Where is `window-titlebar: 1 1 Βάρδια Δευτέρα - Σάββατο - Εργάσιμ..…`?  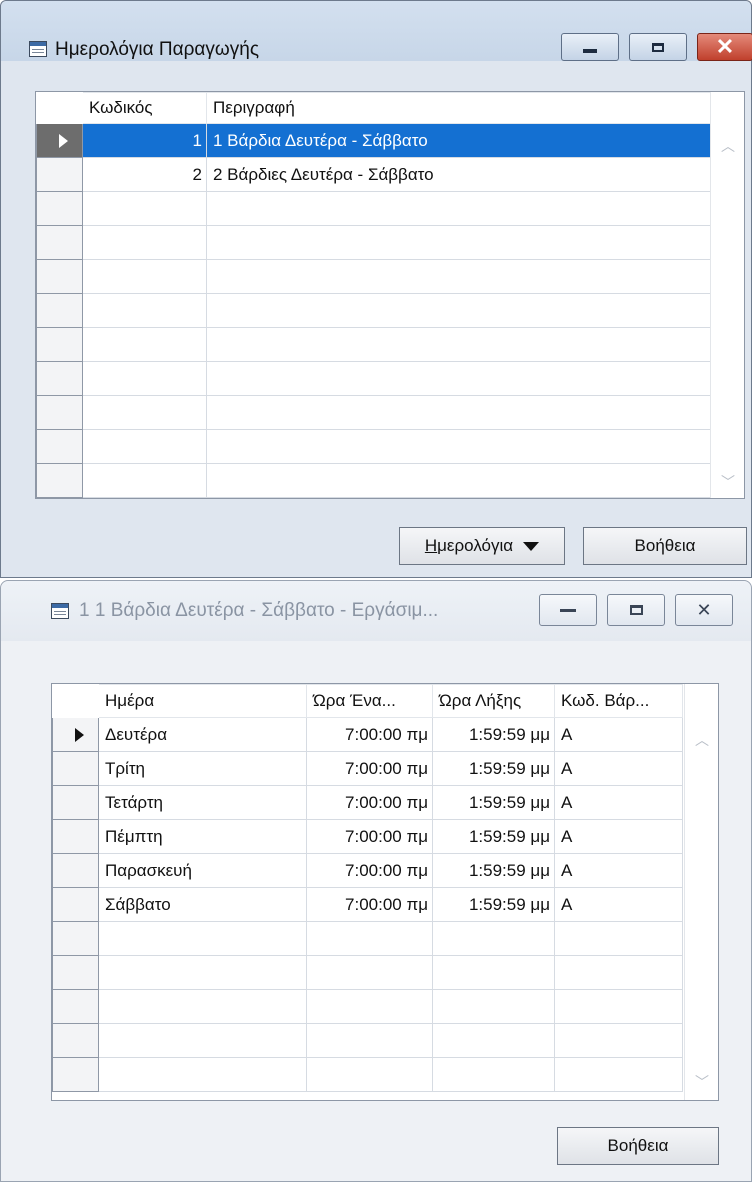
window-titlebar: 1 1 Βάρδια Δευτέρα - Σάββατο - Εργάσιμ..… is located at coordinates (376, 611).